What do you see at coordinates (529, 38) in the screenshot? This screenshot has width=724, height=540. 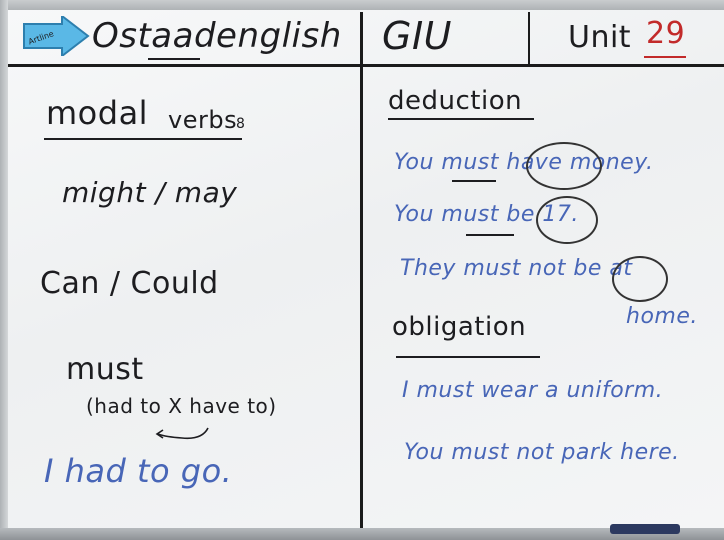 I see `header-right-divider` at bounding box center [529, 38].